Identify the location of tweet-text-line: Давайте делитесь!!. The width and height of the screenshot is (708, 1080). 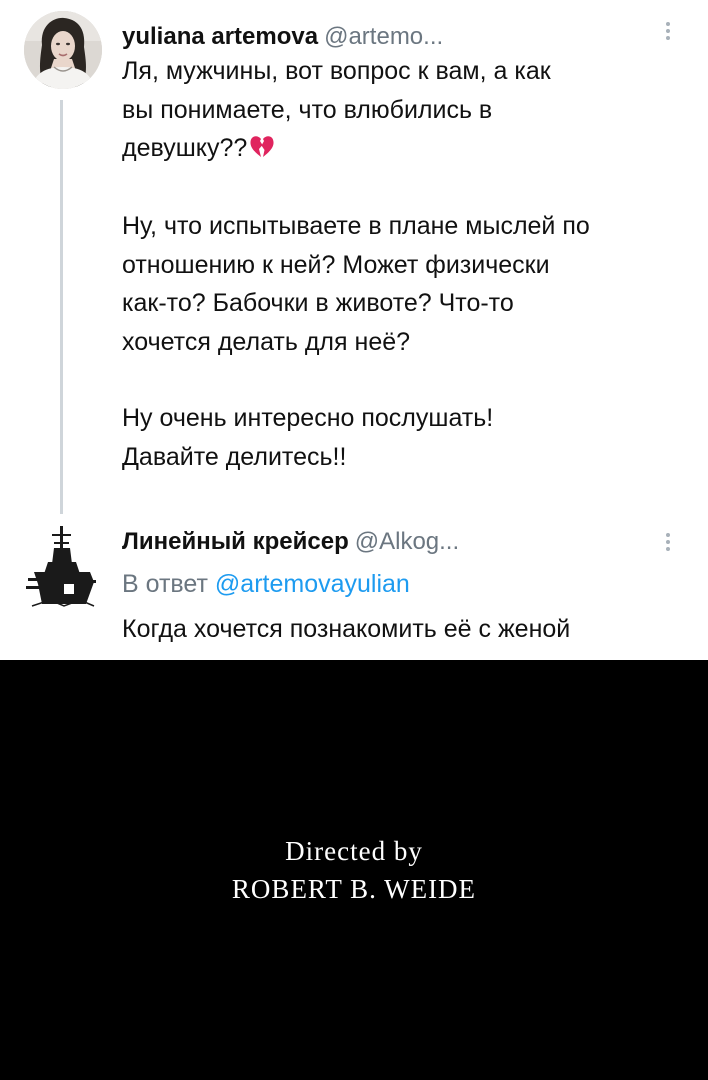
(234, 456).